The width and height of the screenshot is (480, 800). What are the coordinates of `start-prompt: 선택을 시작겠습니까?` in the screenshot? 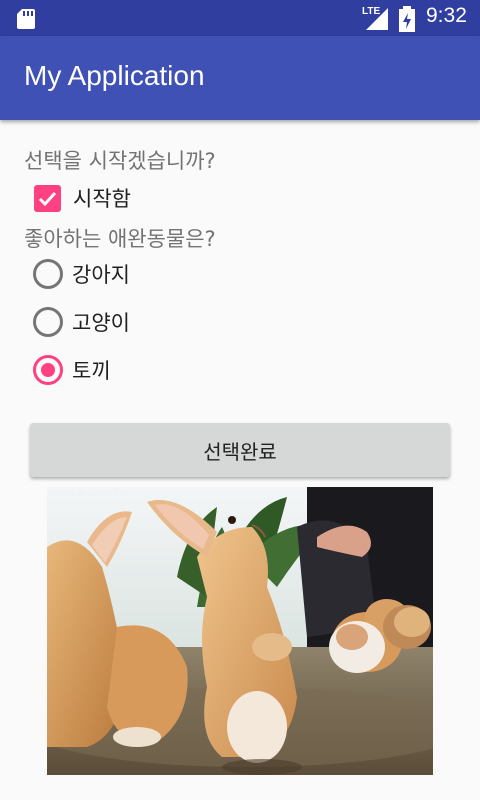 It's located at (120, 161).